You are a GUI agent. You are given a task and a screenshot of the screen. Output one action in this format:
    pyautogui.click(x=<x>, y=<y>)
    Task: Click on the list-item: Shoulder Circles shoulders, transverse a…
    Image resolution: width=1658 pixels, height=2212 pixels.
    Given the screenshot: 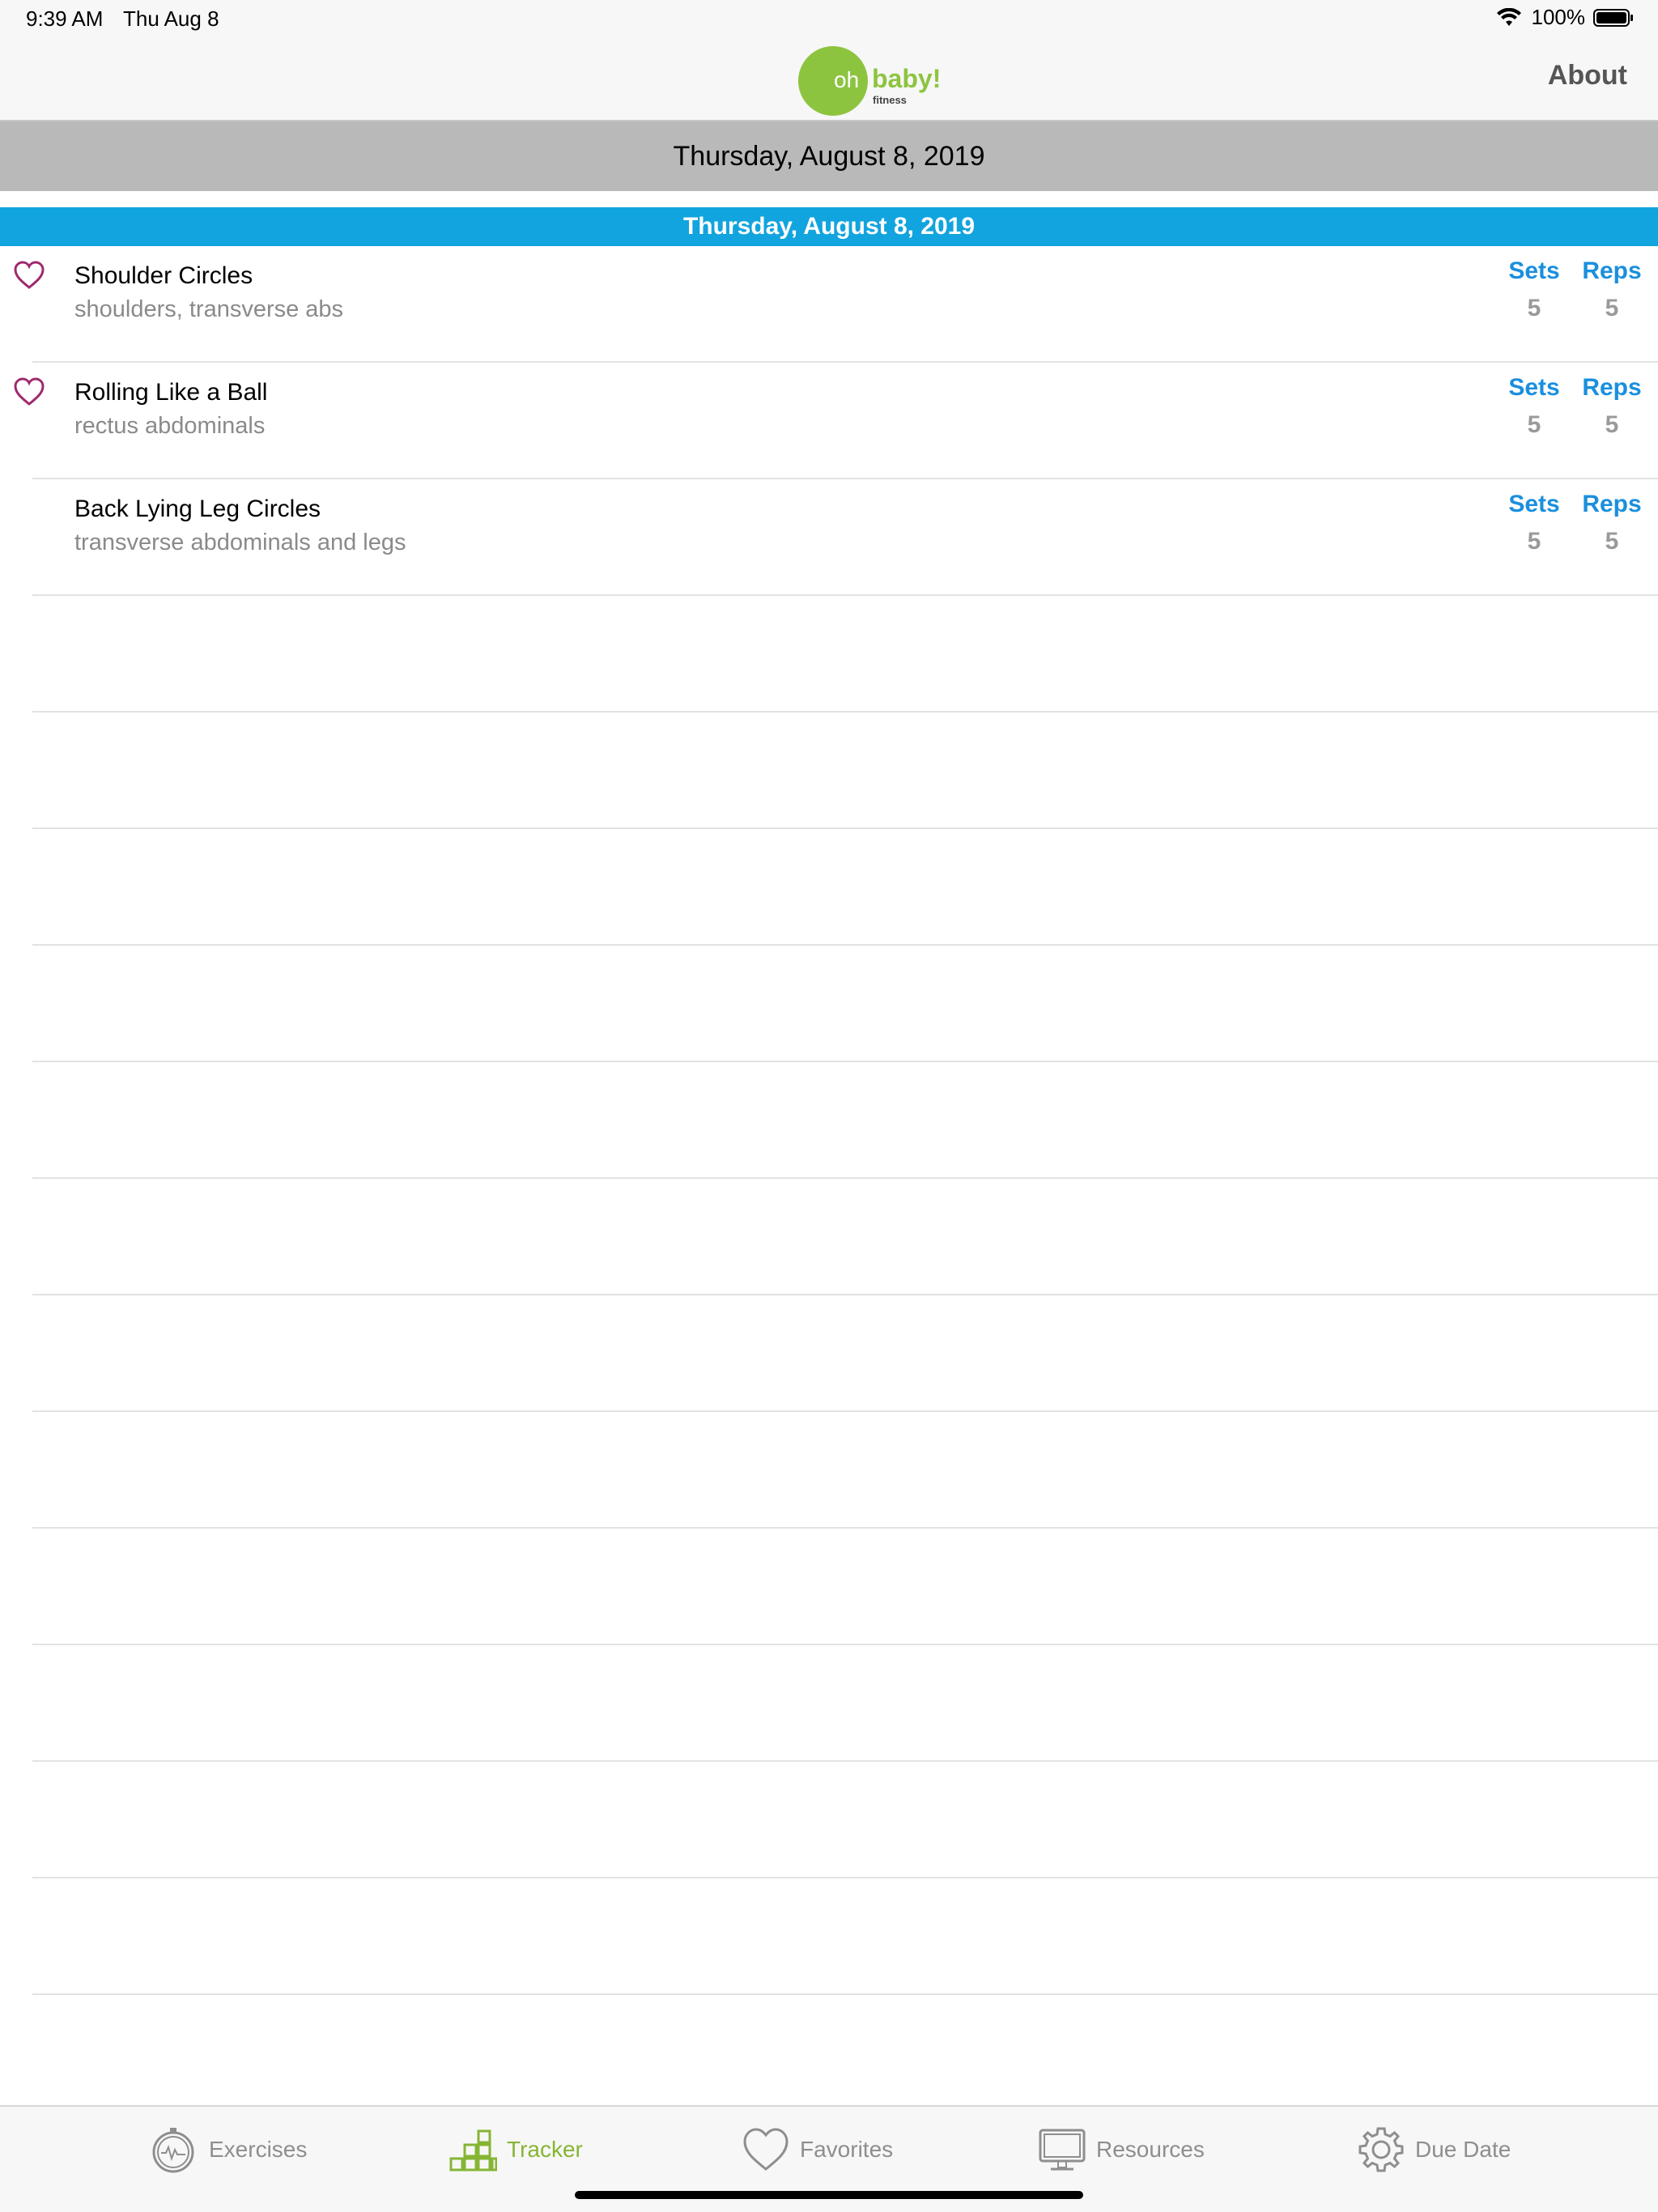 What is the action you would take?
    pyautogui.click(x=829, y=305)
    